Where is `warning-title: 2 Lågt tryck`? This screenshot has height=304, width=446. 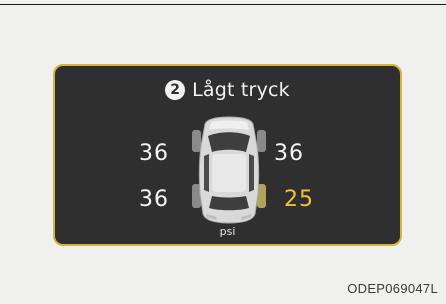
warning-title: 2 Lågt tryck is located at coordinates (227, 90).